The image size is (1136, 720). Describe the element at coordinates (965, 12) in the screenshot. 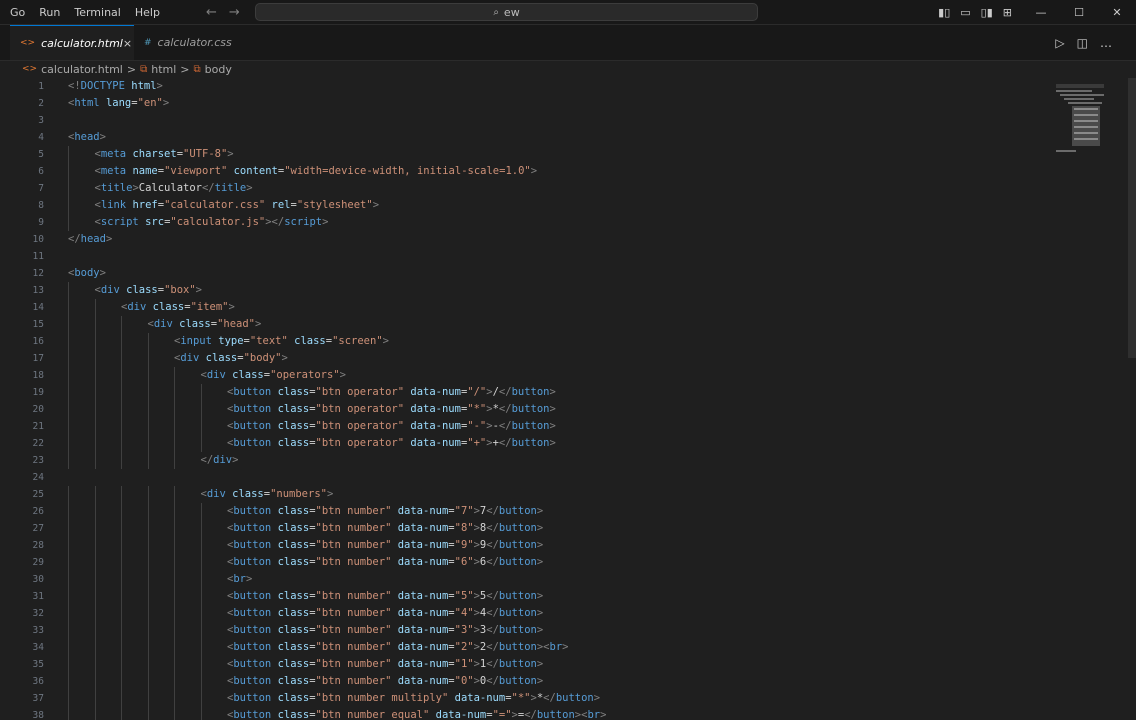

I see `toggle-panel-icon: ▭` at that location.